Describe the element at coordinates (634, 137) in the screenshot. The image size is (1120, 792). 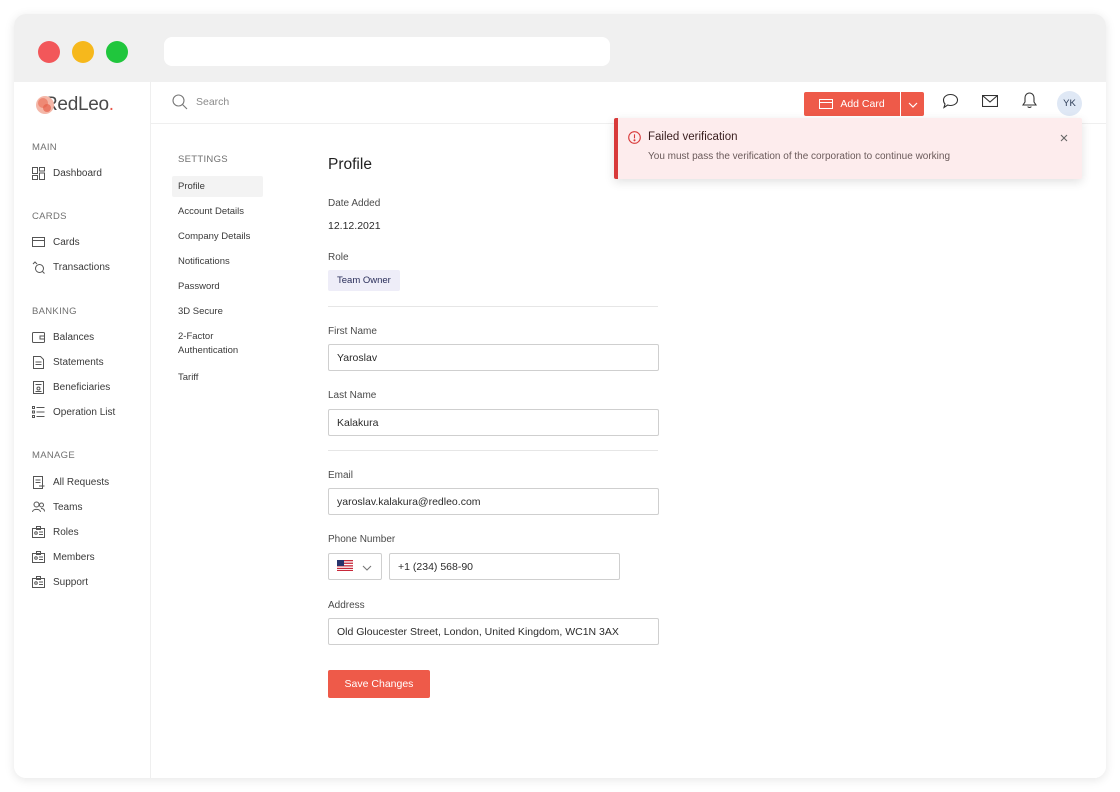
I see `alert-icon` at that location.